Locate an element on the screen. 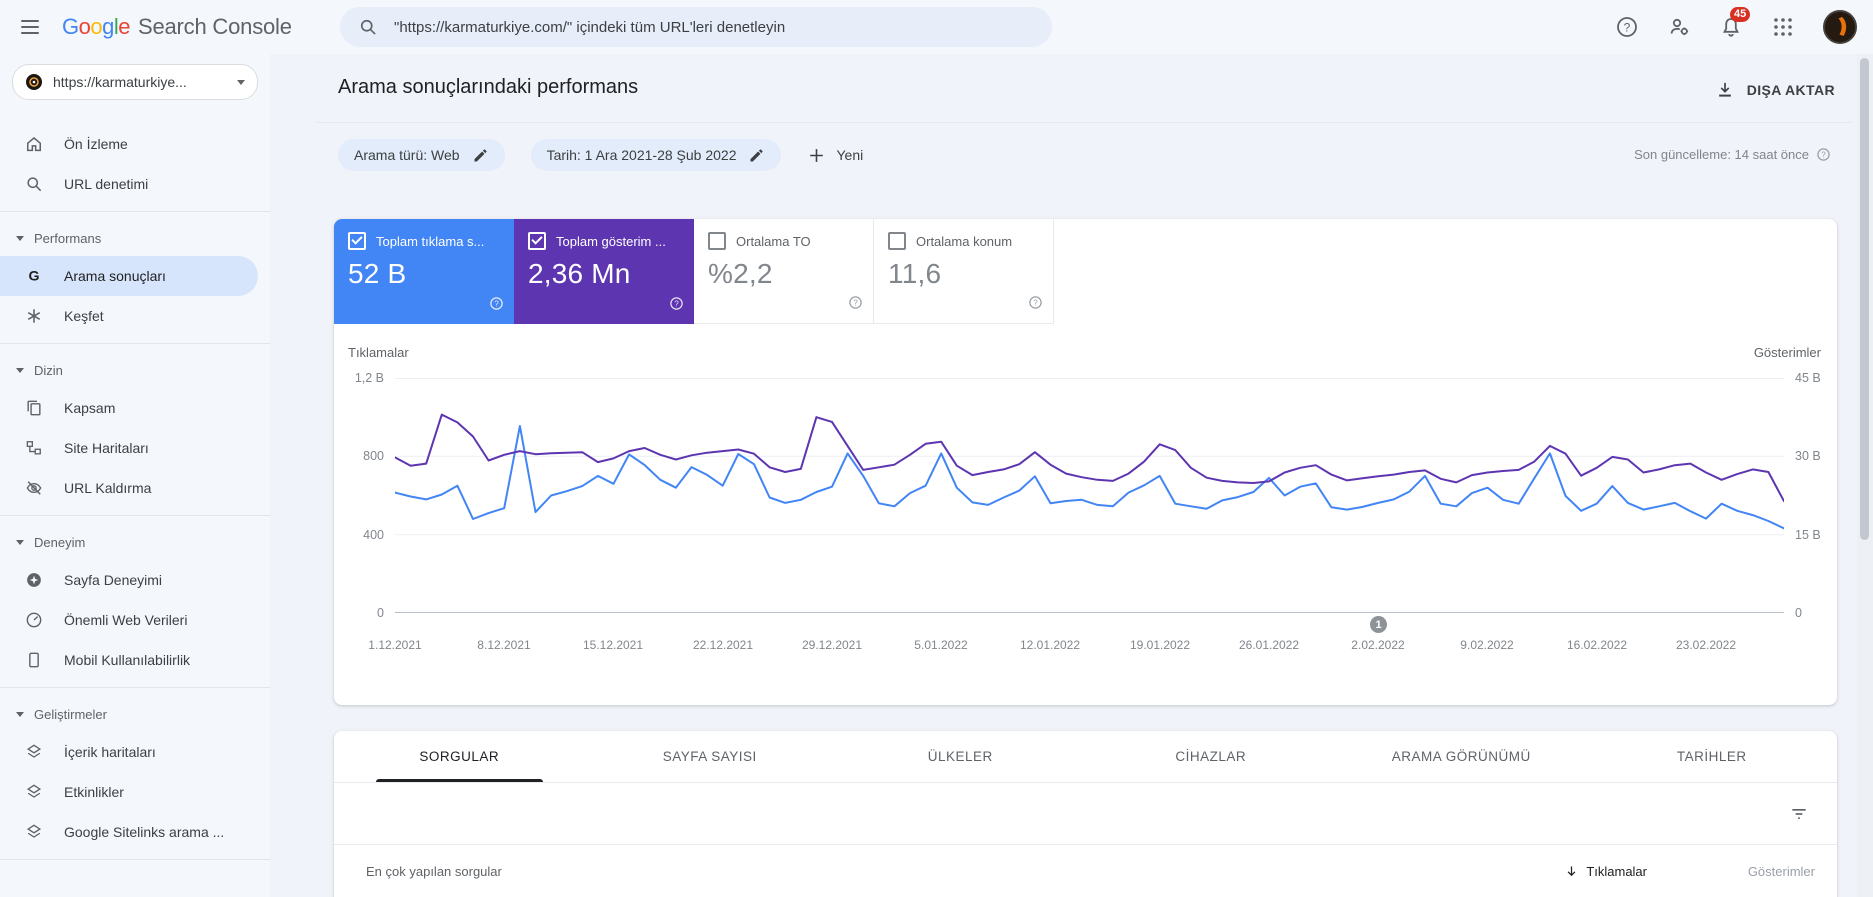 This screenshot has width=1873, height=897. apps-grid-icon is located at coordinates (1783, 27).